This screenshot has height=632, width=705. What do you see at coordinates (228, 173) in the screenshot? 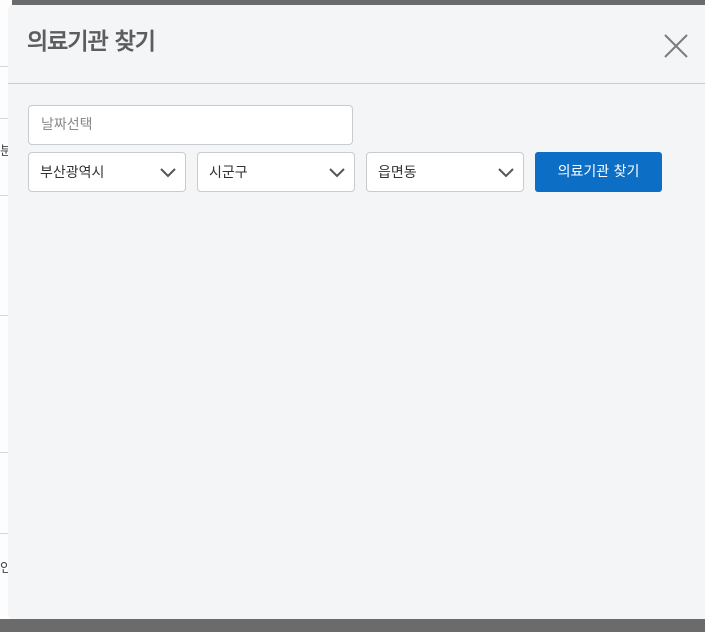
I see `district-select-value: 시군구` at bounding box center [228, 173].